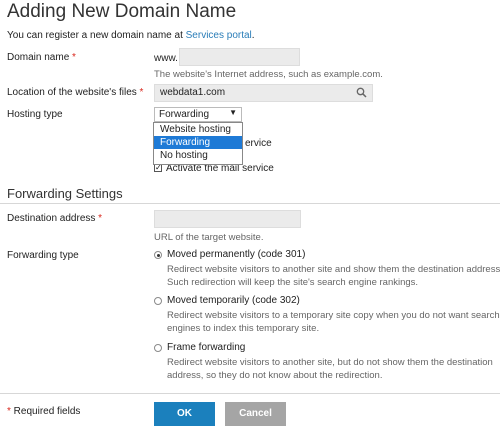 The height and width of the screenshot is (433, 500). What do you see at coordinates (166, 58) in the screenshot?
I see `www-prefix: www.` at bounding box center [166, 58].